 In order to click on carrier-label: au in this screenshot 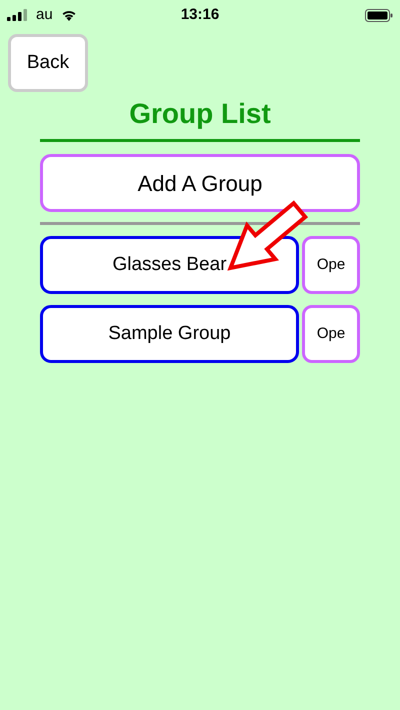, I will do `click(44, 14)`.